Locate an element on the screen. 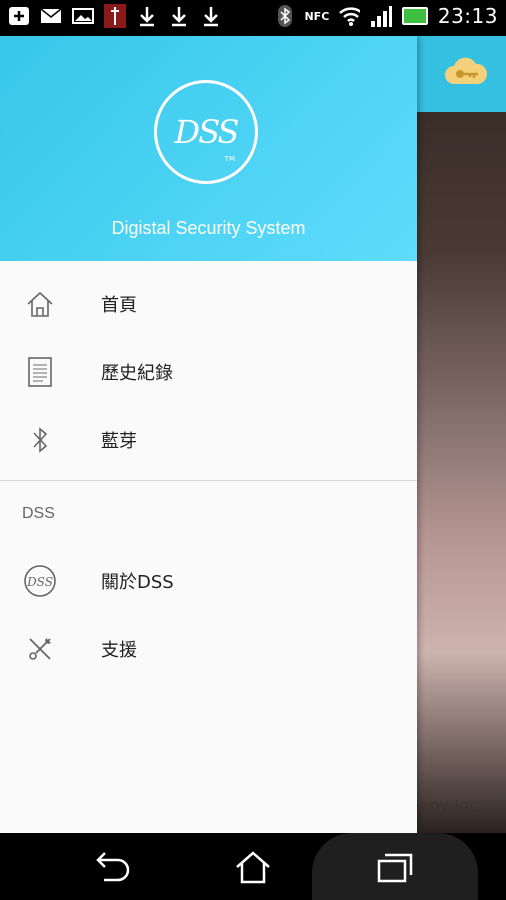 This screenshot has height=900, width=506. drawer-title: Digistal Security System is located at coordinates (208, 228).